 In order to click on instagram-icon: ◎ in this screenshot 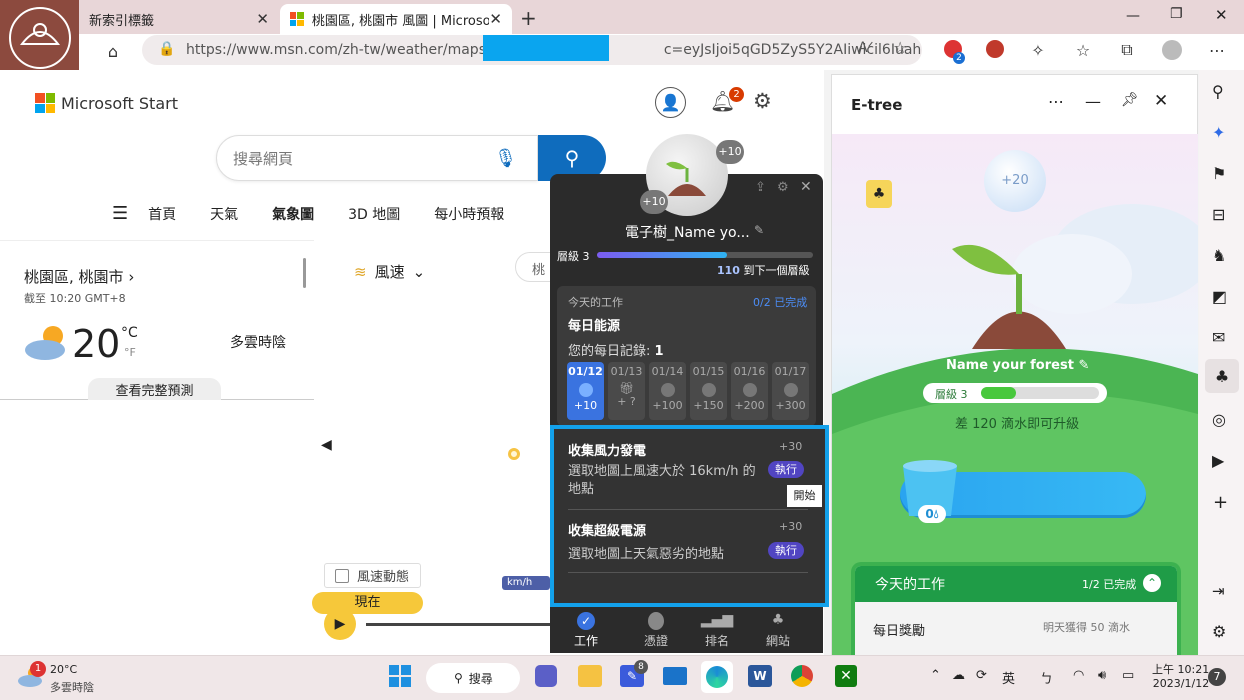, I will do `click(1219, 419)`.